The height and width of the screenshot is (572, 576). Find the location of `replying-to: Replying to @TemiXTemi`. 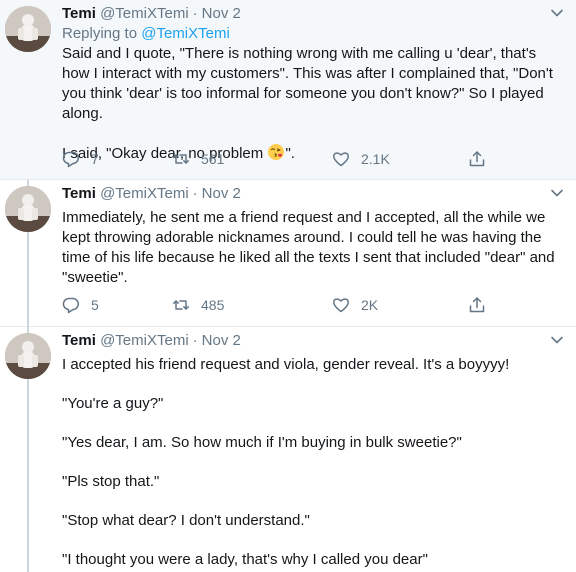

replying-to: Replying to @TemiXTemi is located at coordinates (146, 34).